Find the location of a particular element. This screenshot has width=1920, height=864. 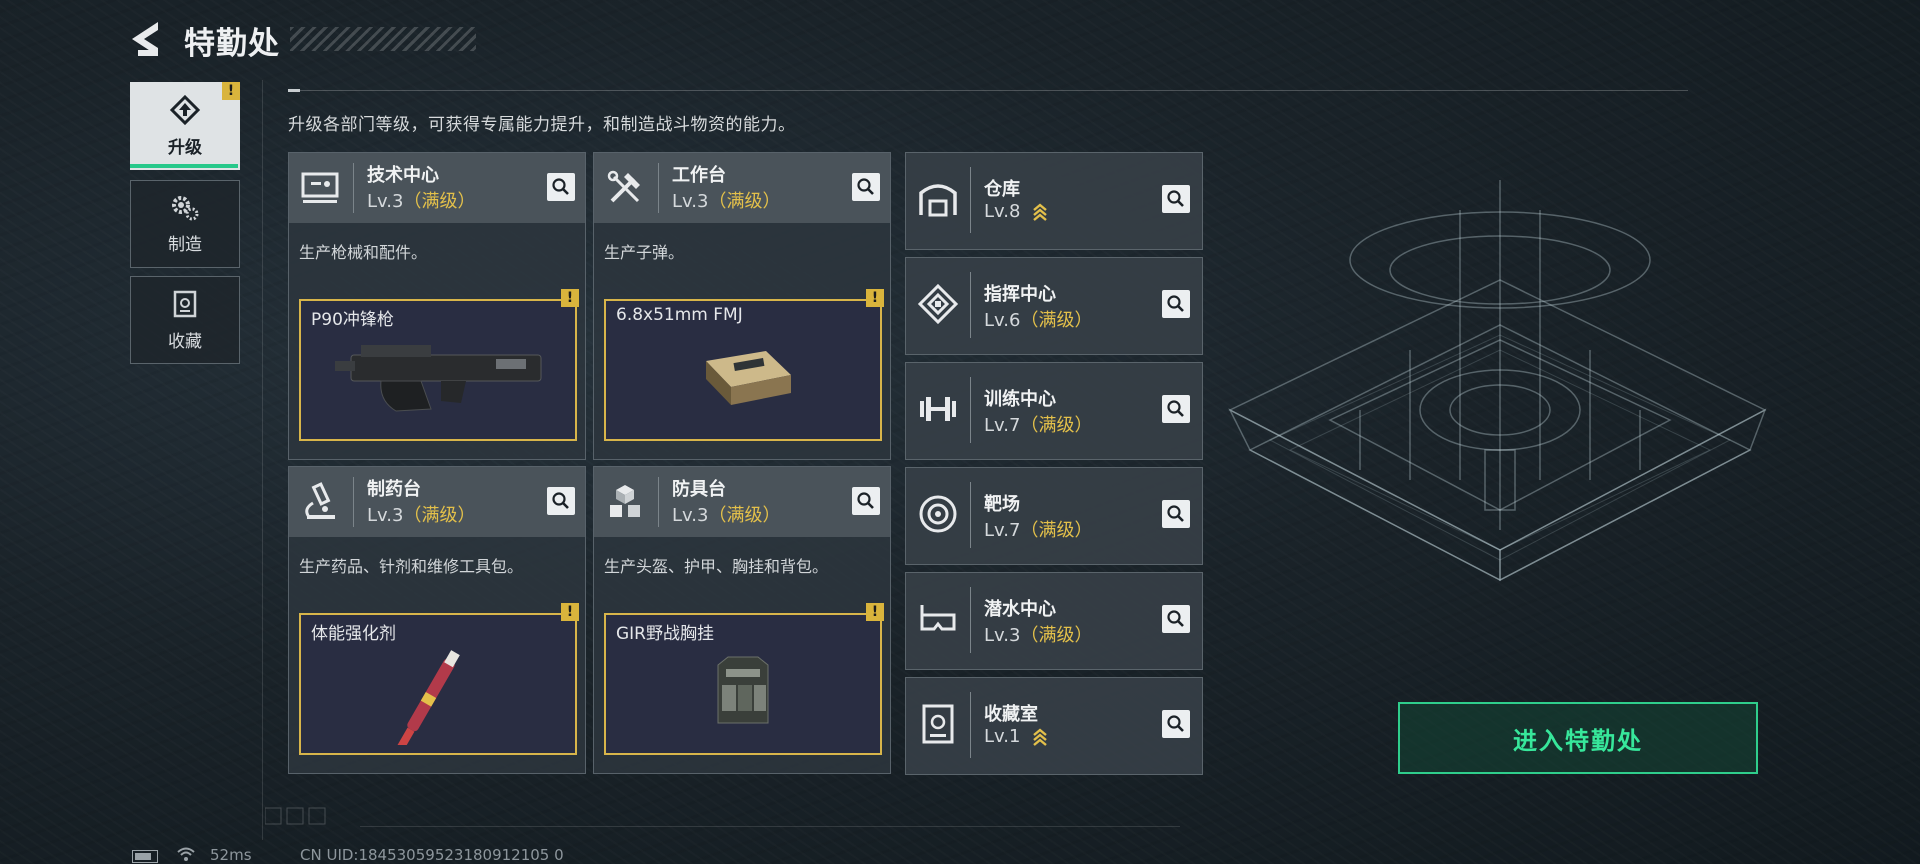

facility-row-shooting-range: 靶场 Lv.7（满级） is located at coordinates (1054, 516).